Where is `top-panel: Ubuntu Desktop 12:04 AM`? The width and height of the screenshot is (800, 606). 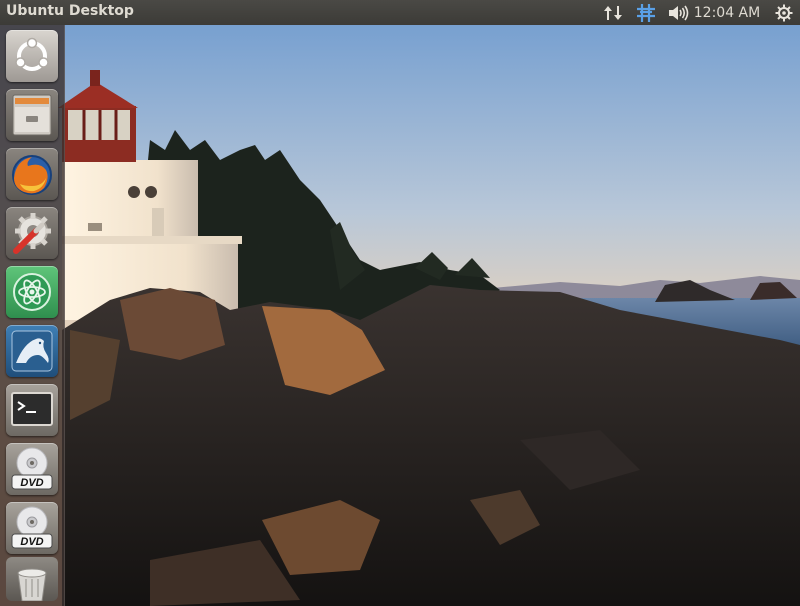
top-panel: Ubuntu Desktop 12:04 AM is located at coordinates (400, 12).